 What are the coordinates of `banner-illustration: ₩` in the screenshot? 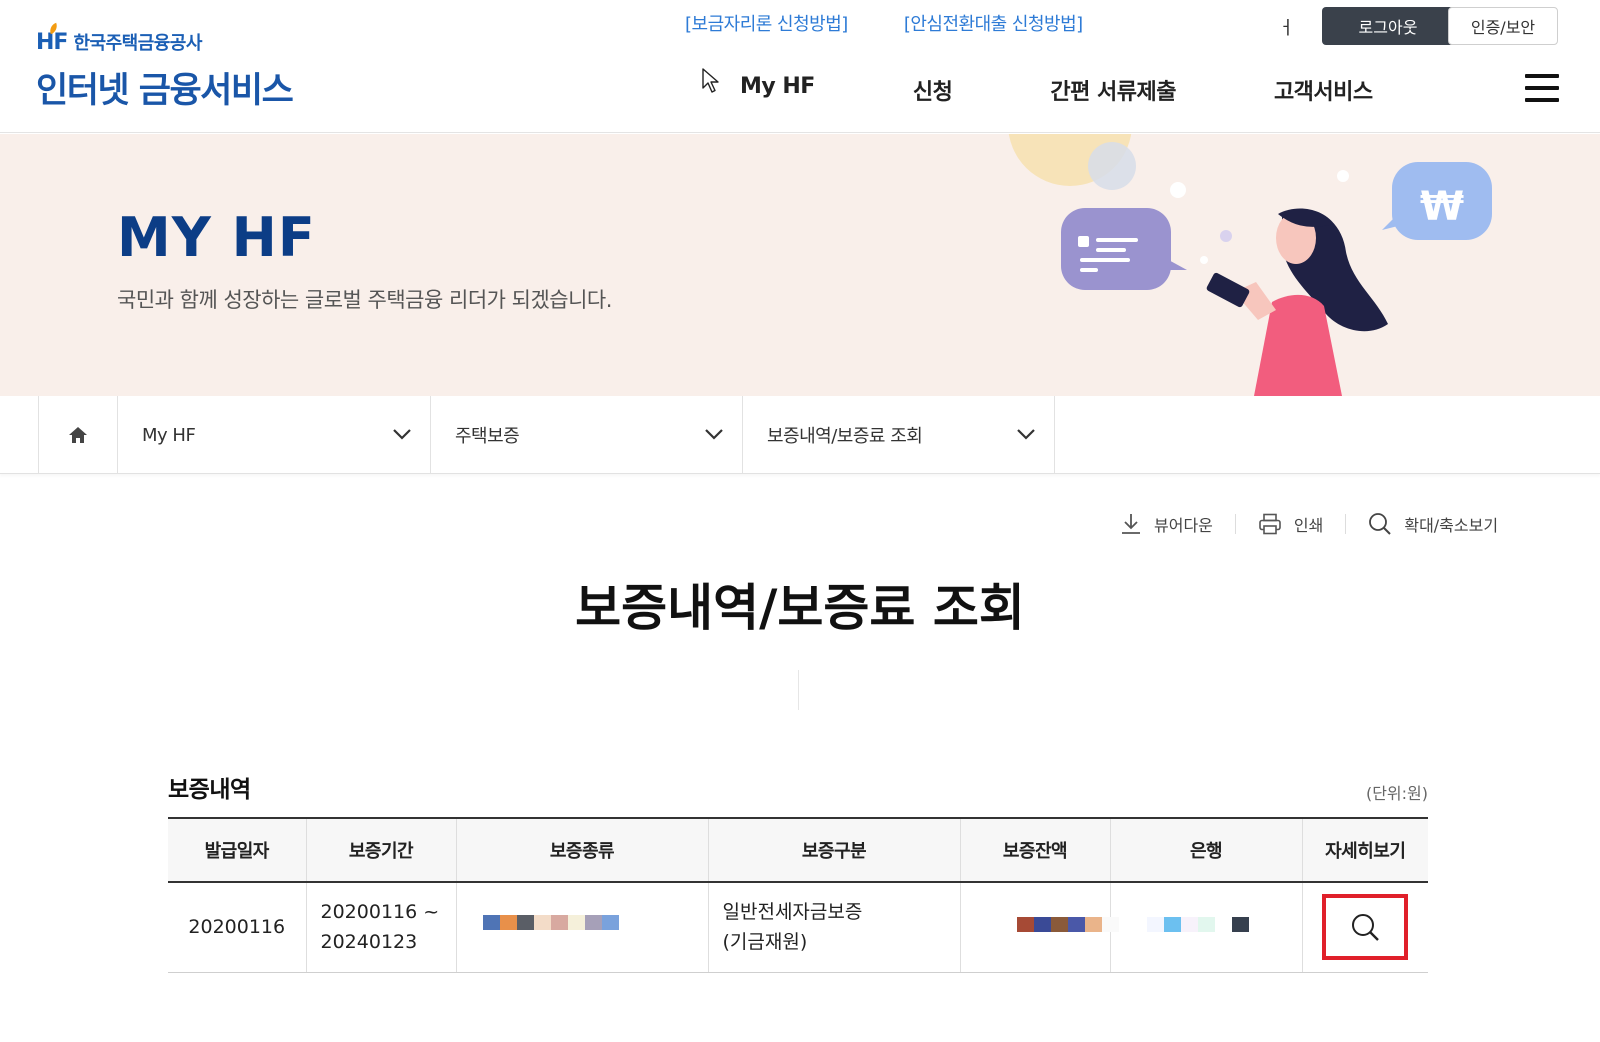 It's located at (1250, 265).